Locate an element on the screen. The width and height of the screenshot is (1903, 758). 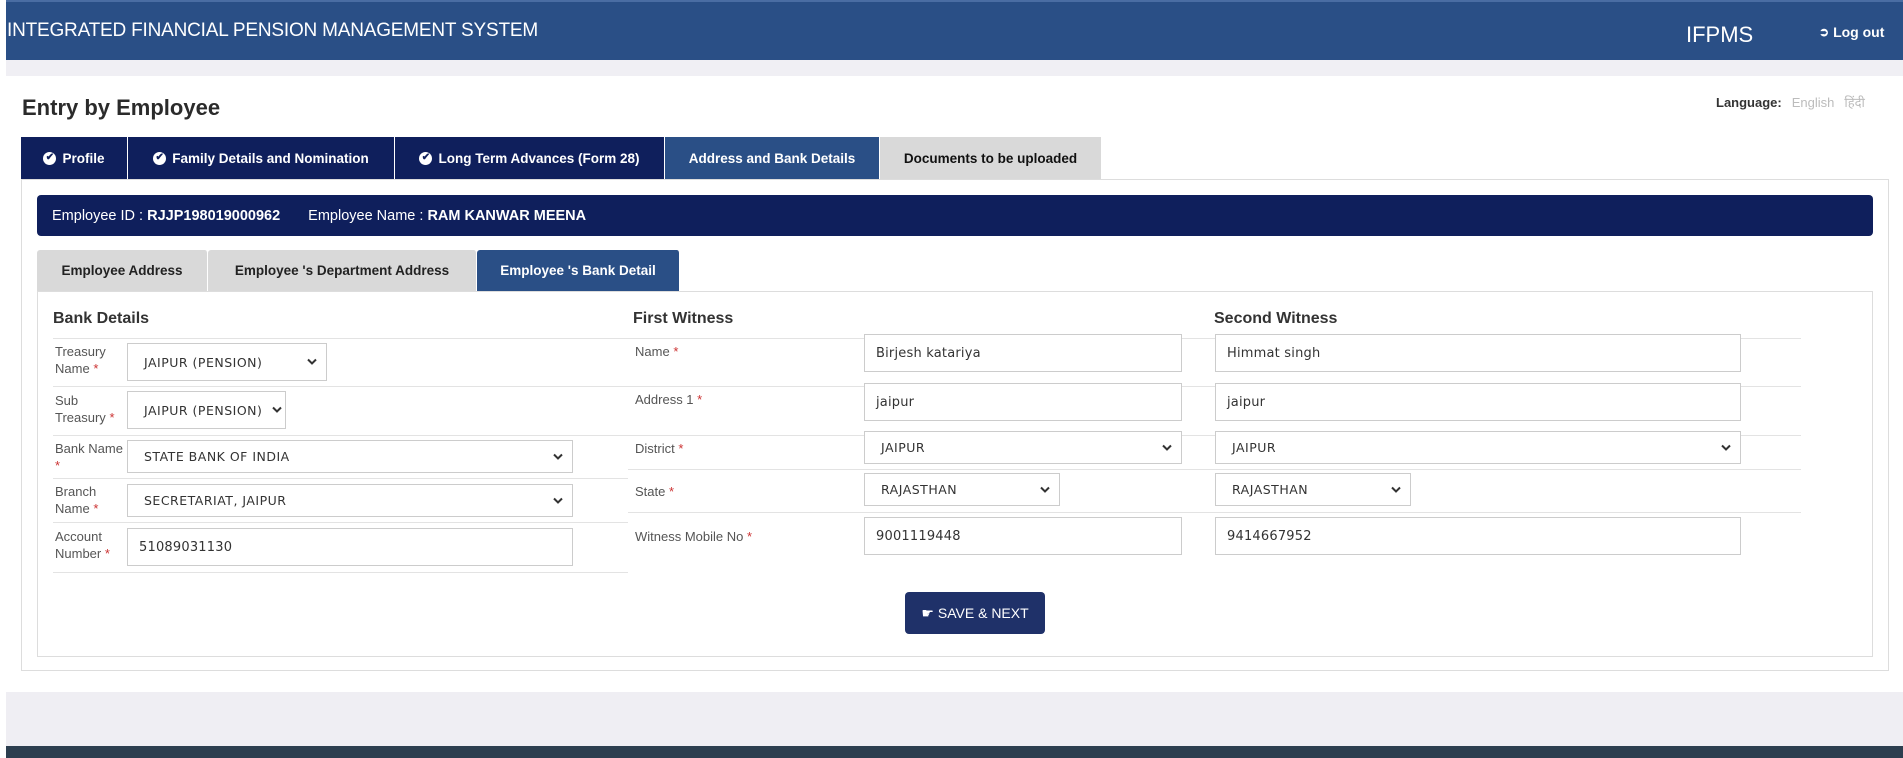
language-switcher: Language: English हिंदी is located at coordinates (1790, 102).